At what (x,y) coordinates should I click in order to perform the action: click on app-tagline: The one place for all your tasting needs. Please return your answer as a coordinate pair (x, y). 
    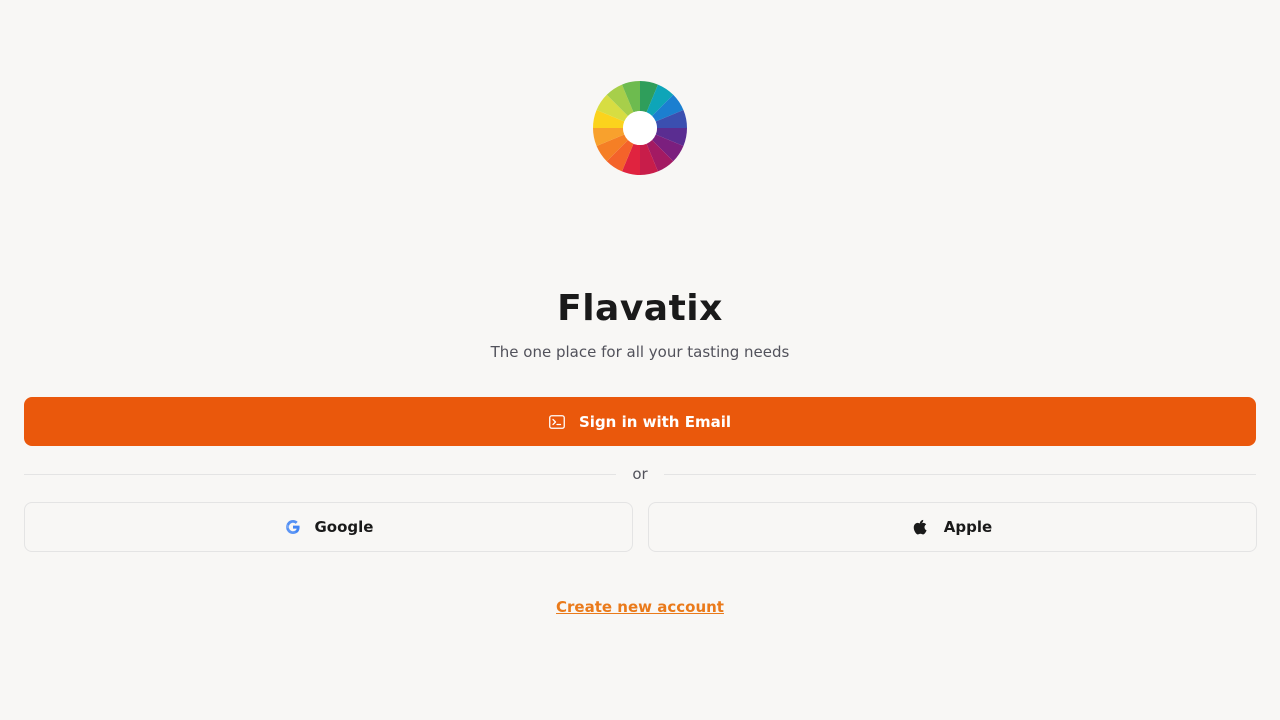
    Looking at the image, I should click on (640, 352).